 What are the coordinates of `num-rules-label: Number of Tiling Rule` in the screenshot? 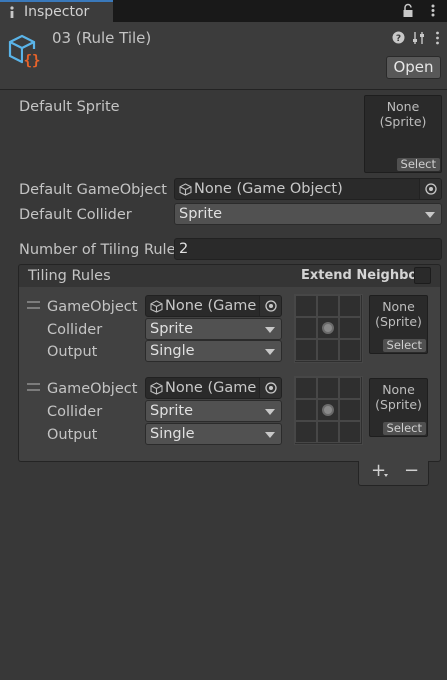 It's located at (97, 250).